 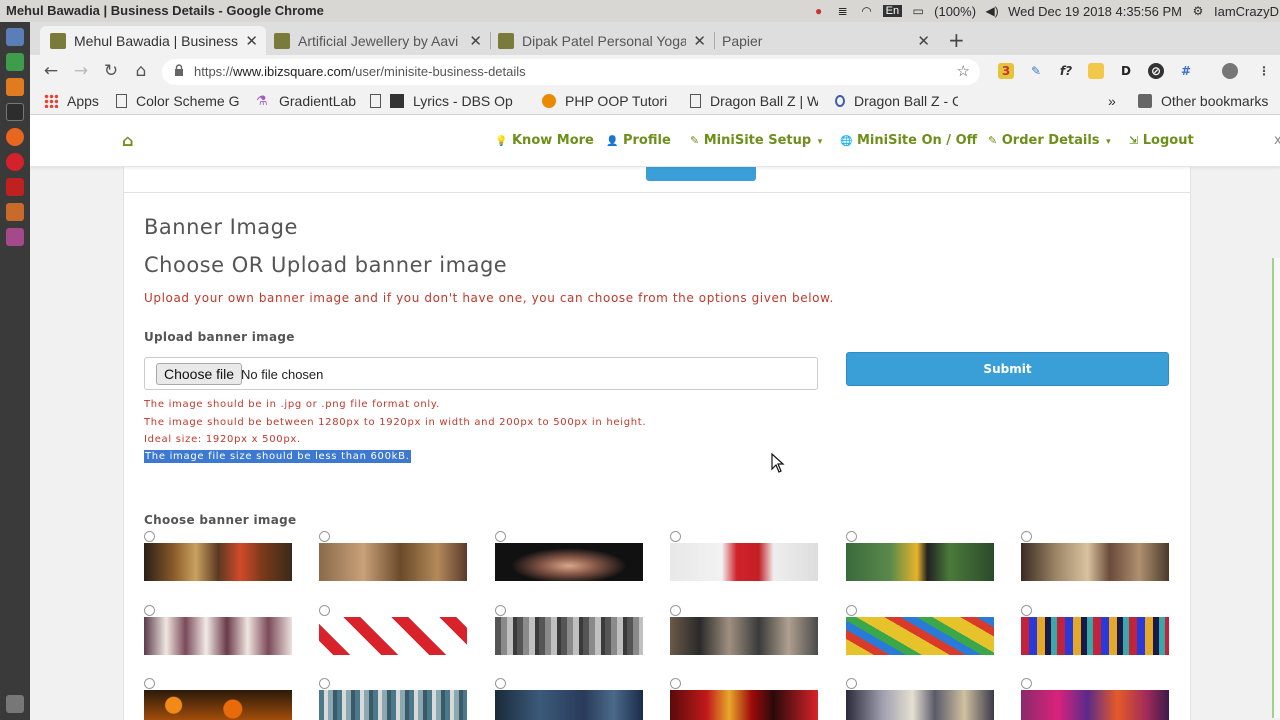 I want to click on bookmark-apps: Apps, so click(x=71, y=101).